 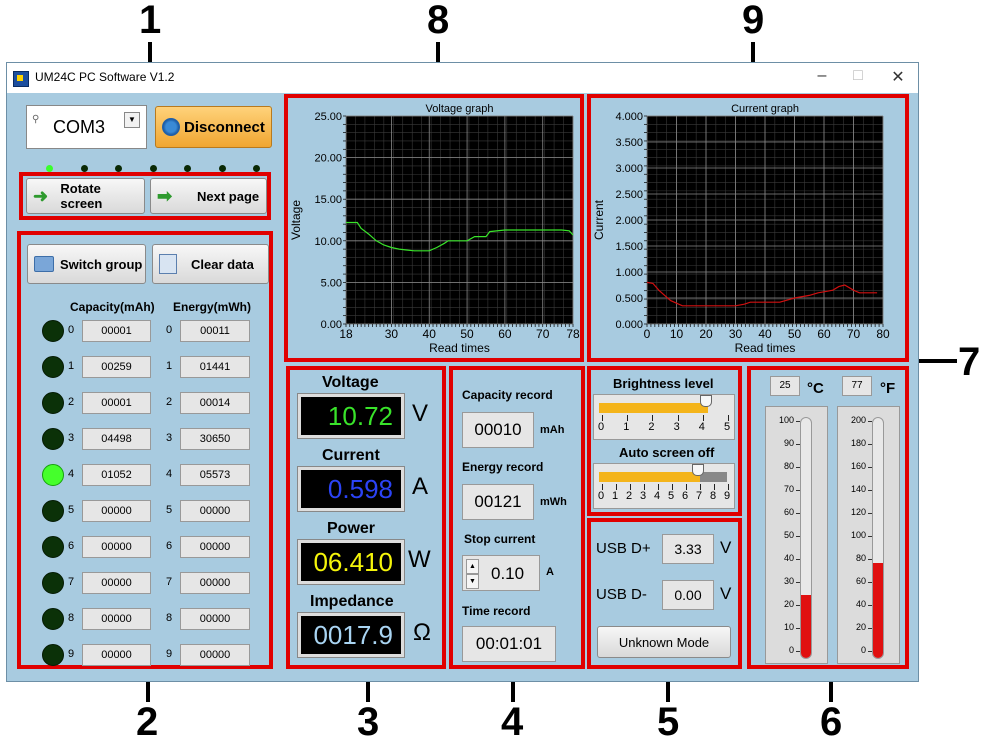 What do you see at coordinates (112, 307) in the screenshot?
I see `capacity-header: Capacity(mAh)` at bounding box center [112, 307].